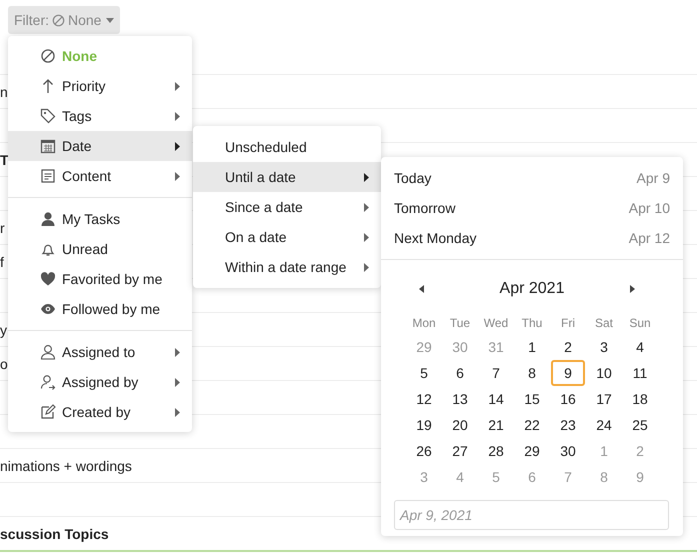  Describe the element at coordinates (532, 323) in the screenshot. I see `weekday-label: Thu` at that location.